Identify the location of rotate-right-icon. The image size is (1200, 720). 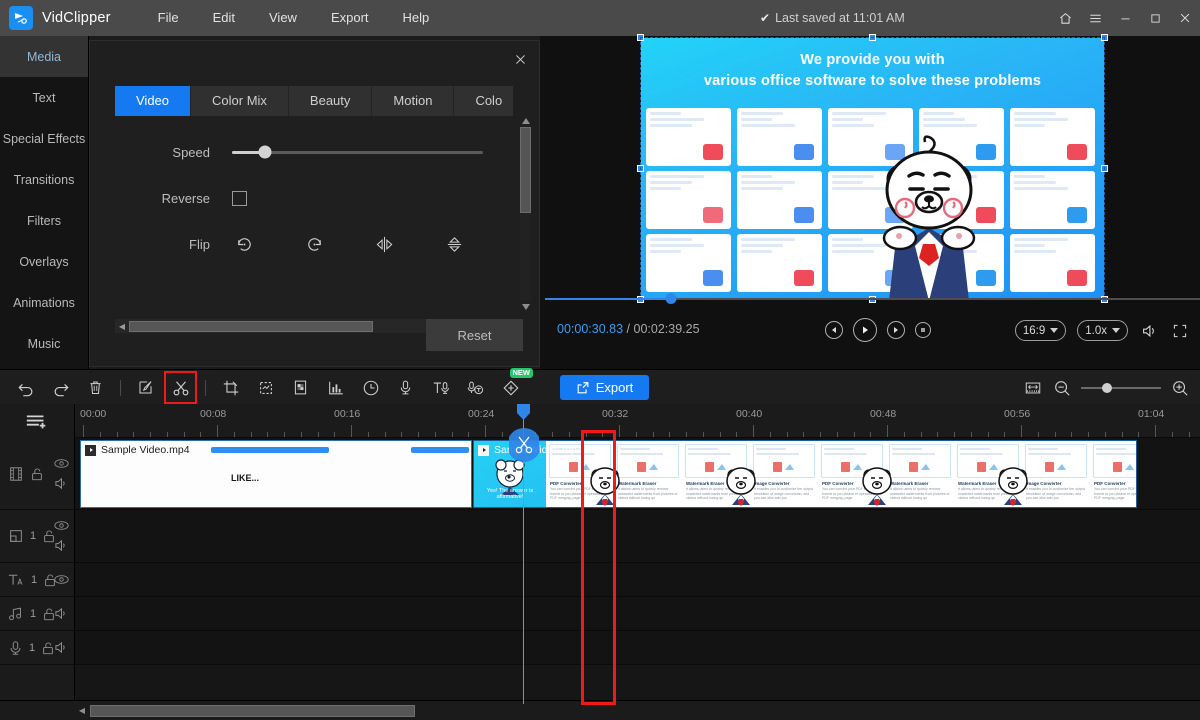
(314, 244).